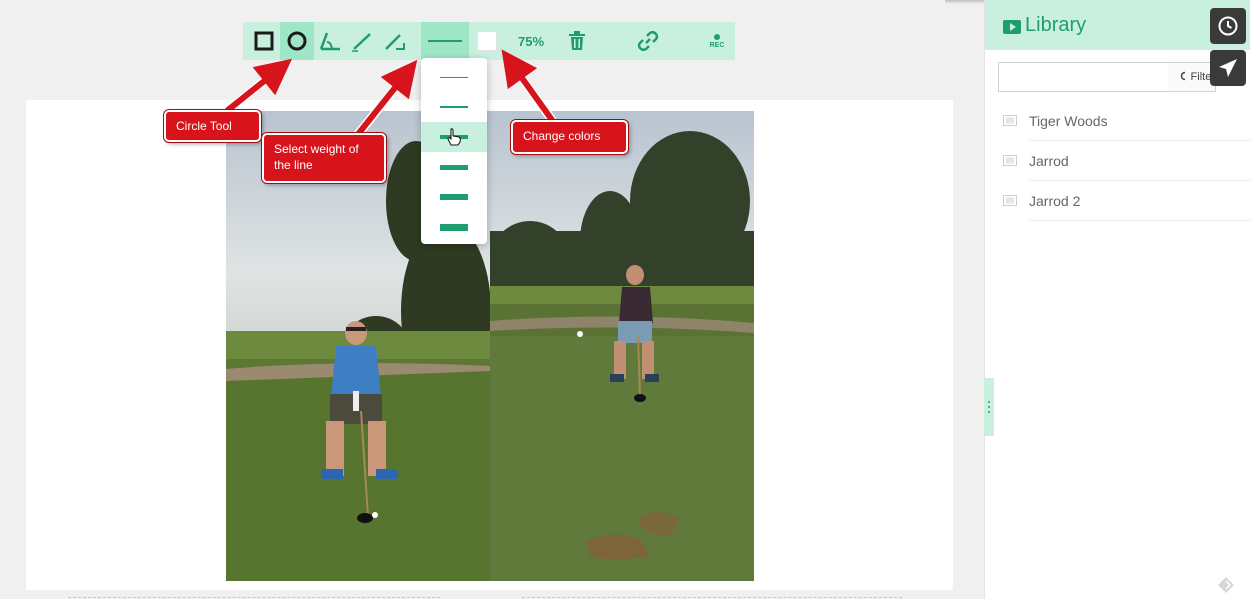 The image size is (1250, 599). I want to click on clock-icon, so click(1228, 26).